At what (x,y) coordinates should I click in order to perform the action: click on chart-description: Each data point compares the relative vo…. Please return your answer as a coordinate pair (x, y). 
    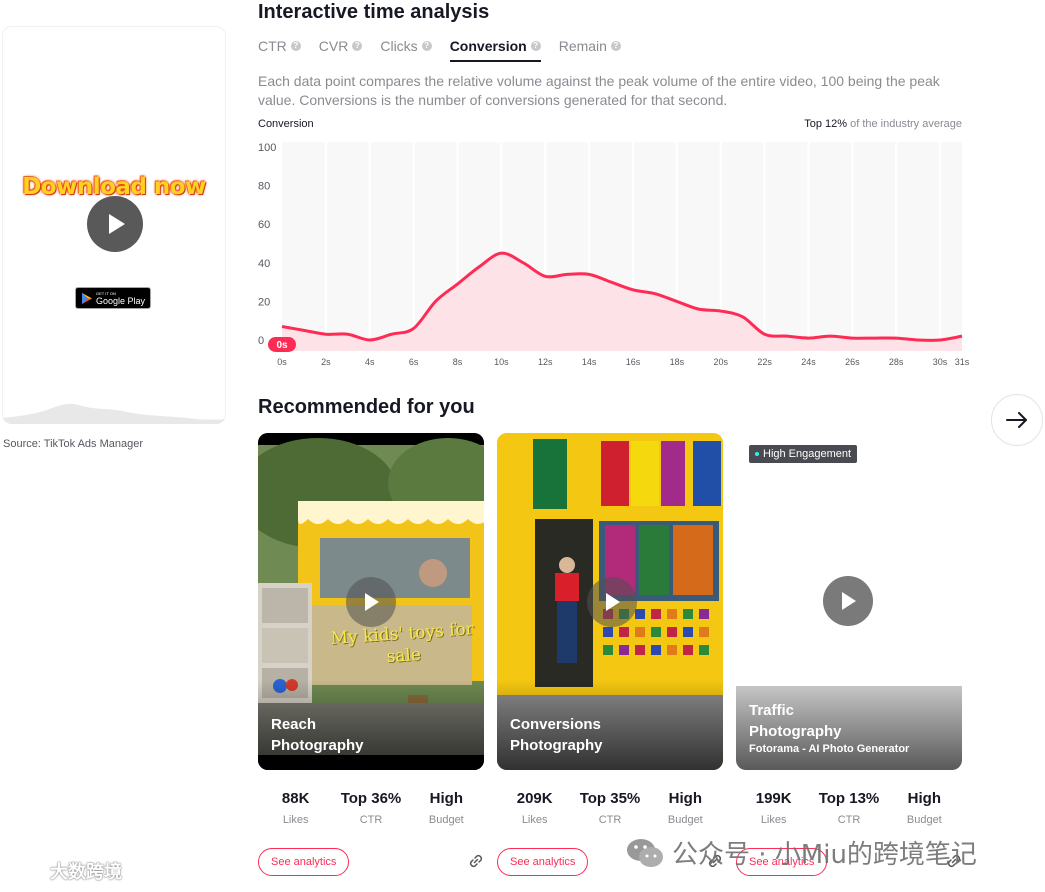
    Looking at the image, I should click on (599, 90).